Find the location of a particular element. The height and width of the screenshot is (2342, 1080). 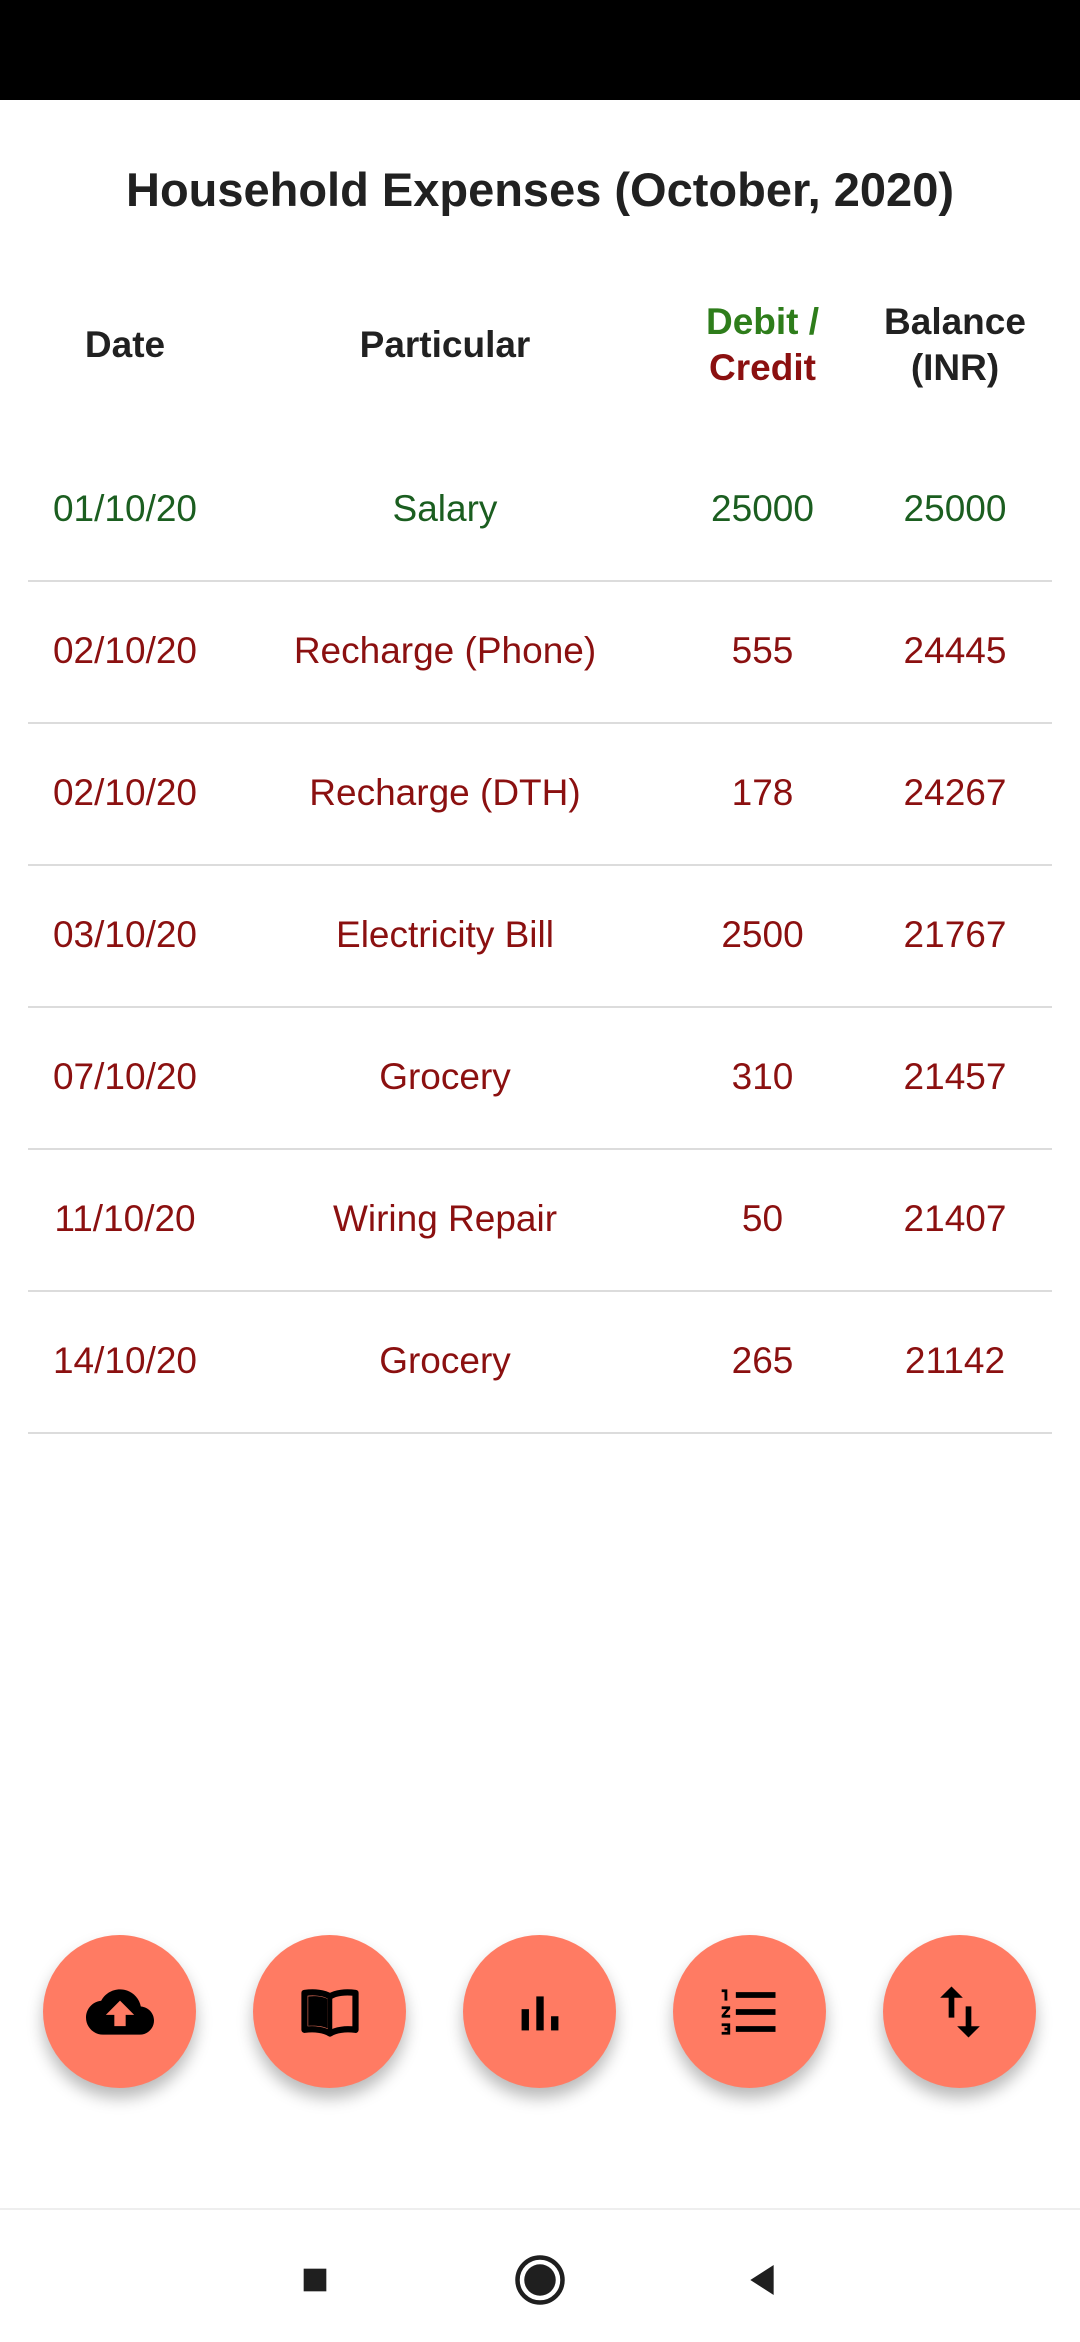

table-row: 07/10/20 Grocery 310 21457 is located at coordinates (540, 1079).